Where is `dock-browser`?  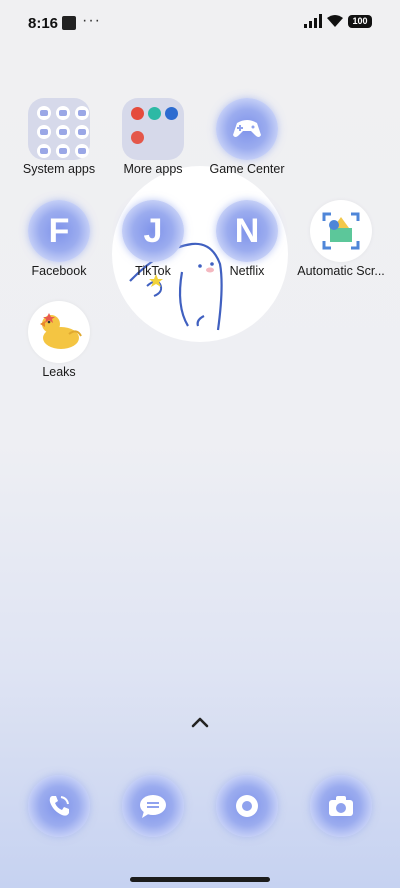 dock-browser is located at coordinates (247, 806).